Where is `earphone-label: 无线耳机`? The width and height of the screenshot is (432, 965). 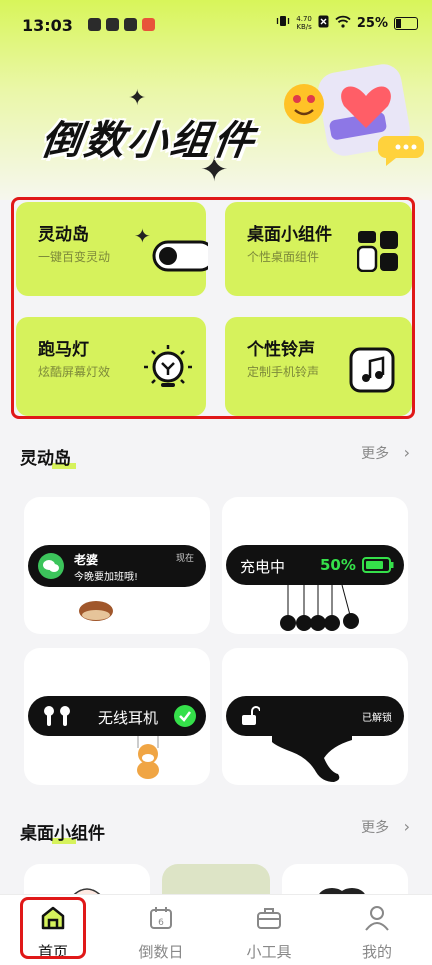 earphone-label: 无线耳机 is located at coordinates (128, 718).